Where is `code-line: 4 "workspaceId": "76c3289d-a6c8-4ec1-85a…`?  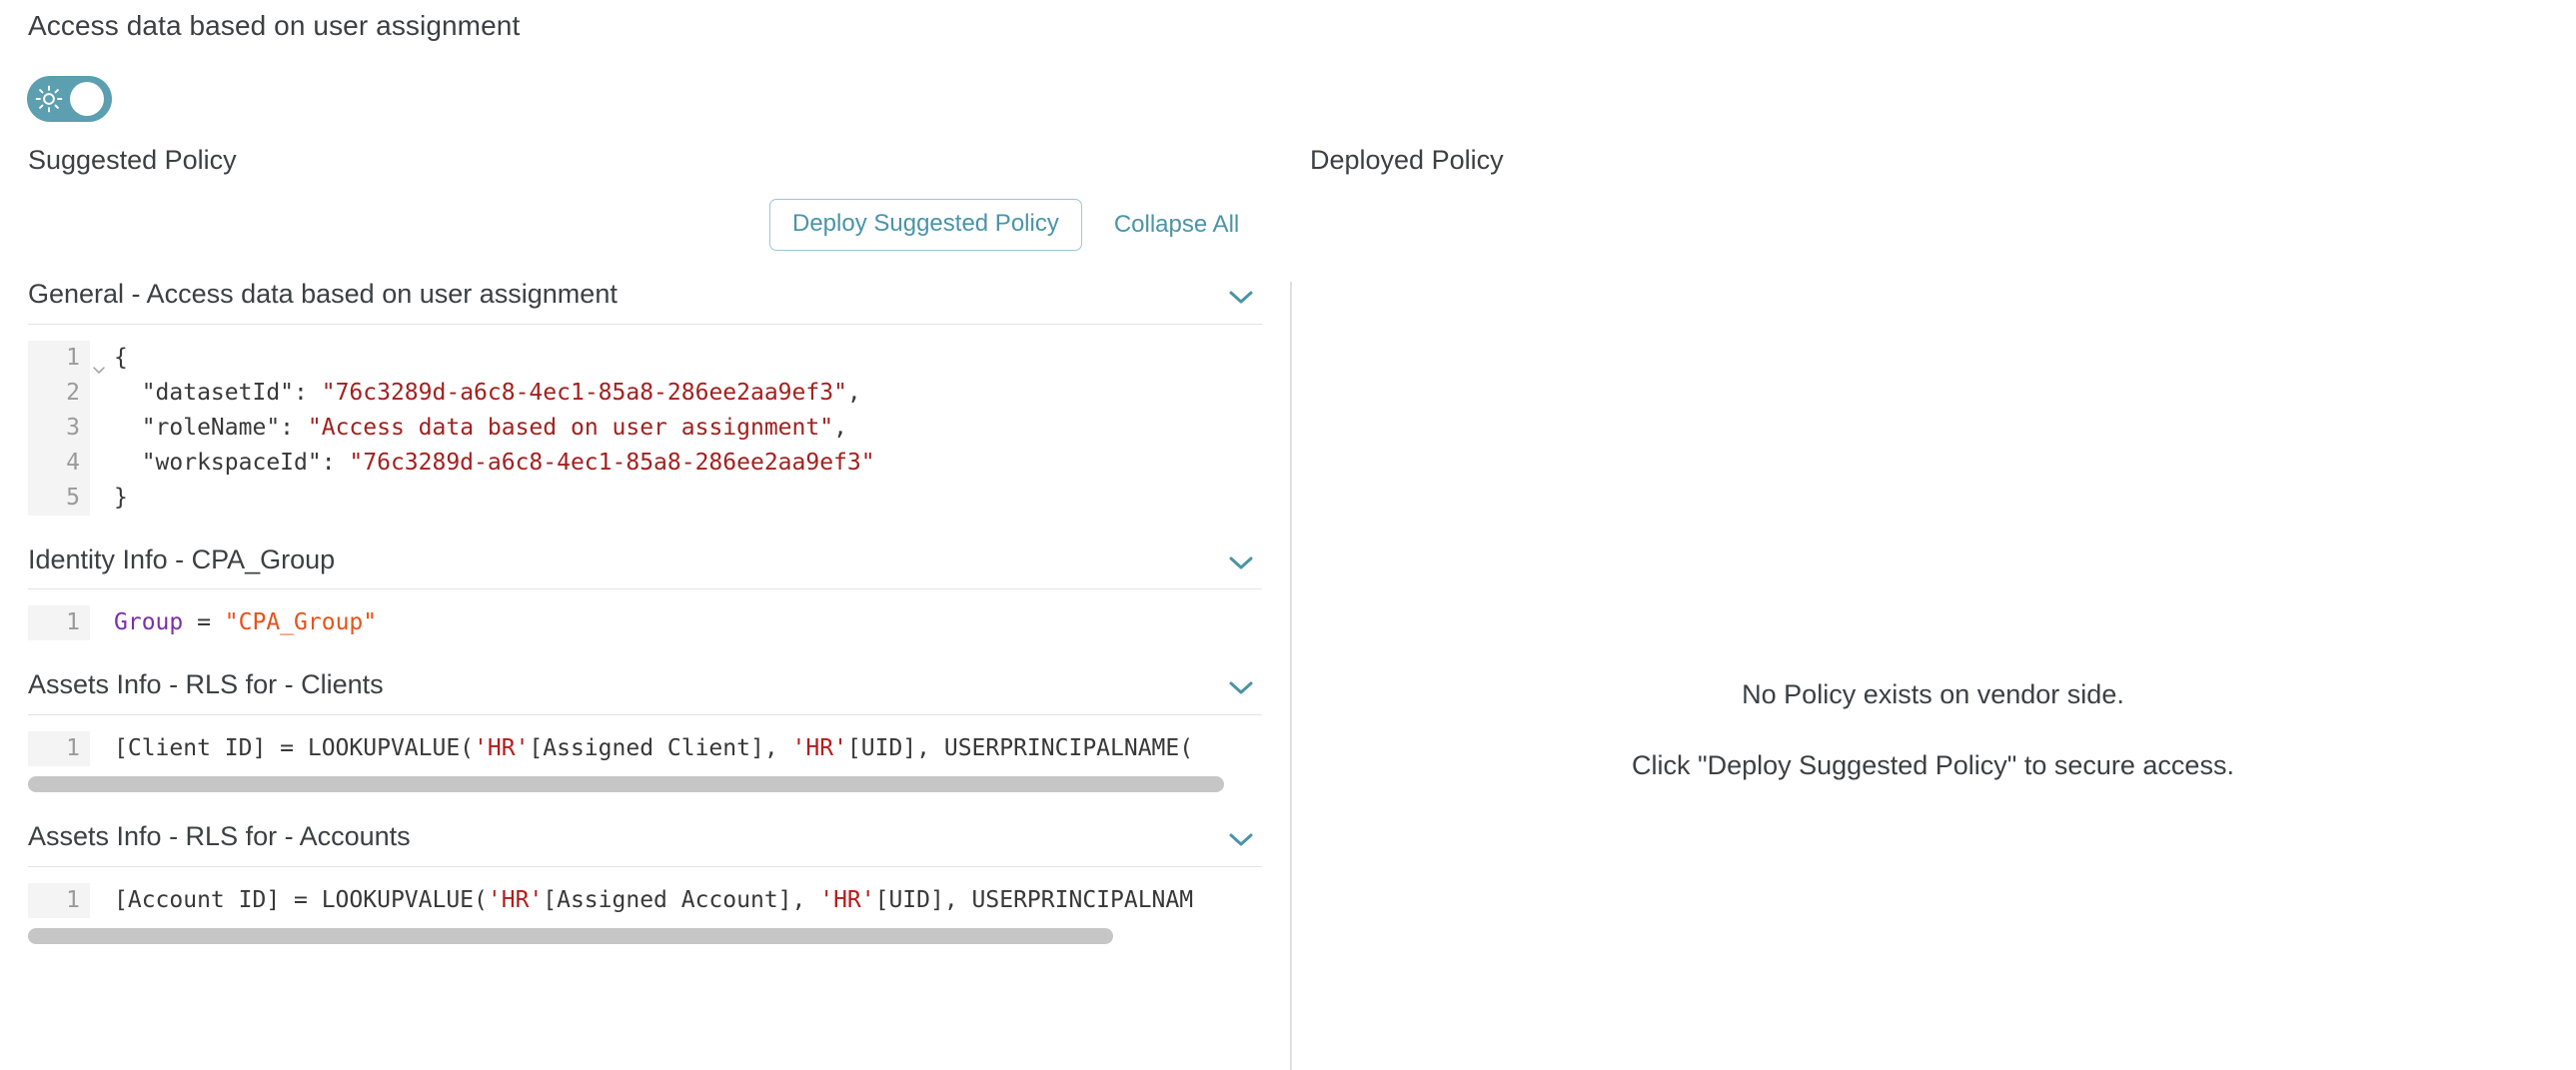 code-line: 4 "workspaceId": "76c3289d-a6c8-4ec1-85a… is located at coordinates (644, 463).